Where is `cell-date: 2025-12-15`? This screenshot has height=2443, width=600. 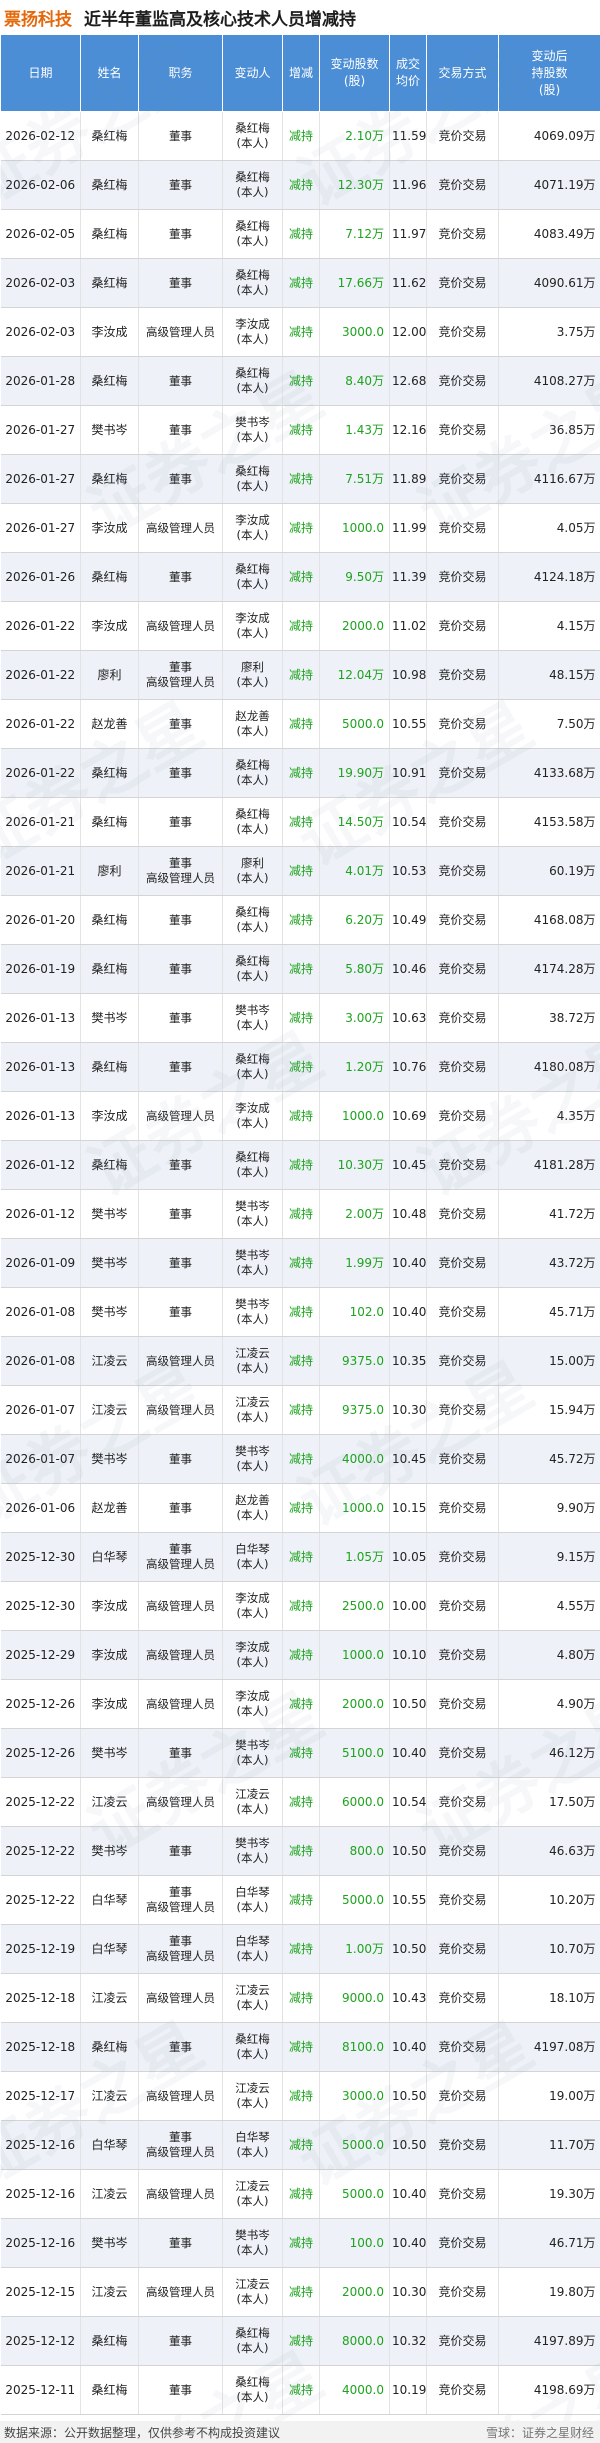 cell-date: 2025-12-15 is located at coordinates (40, 2292).